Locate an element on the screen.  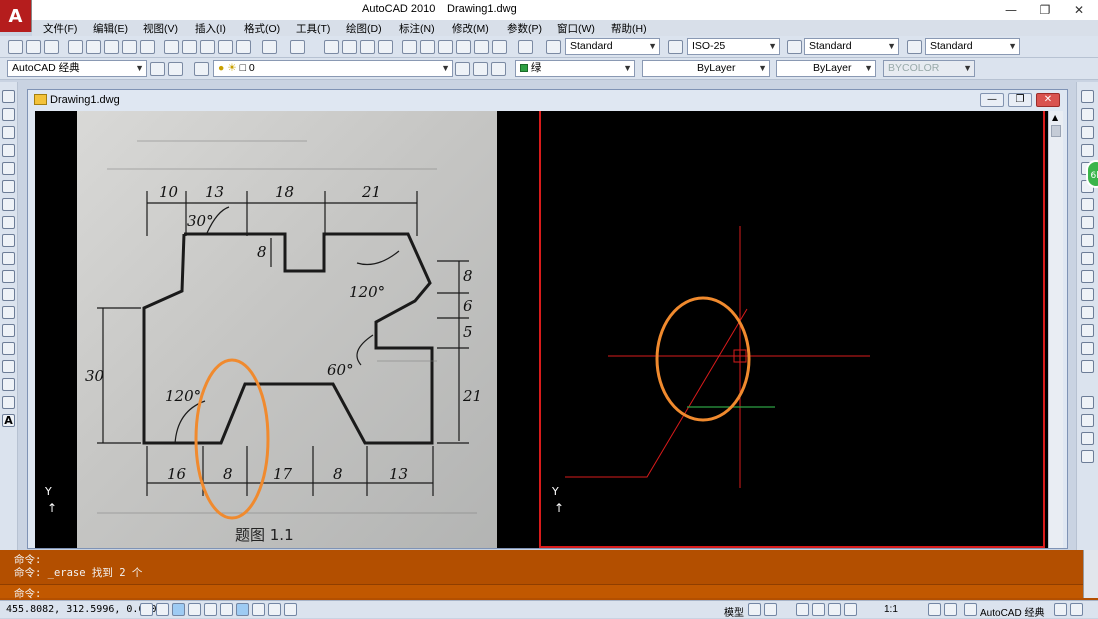
multiline-text-icon: A is located at coordinates (8, 420).